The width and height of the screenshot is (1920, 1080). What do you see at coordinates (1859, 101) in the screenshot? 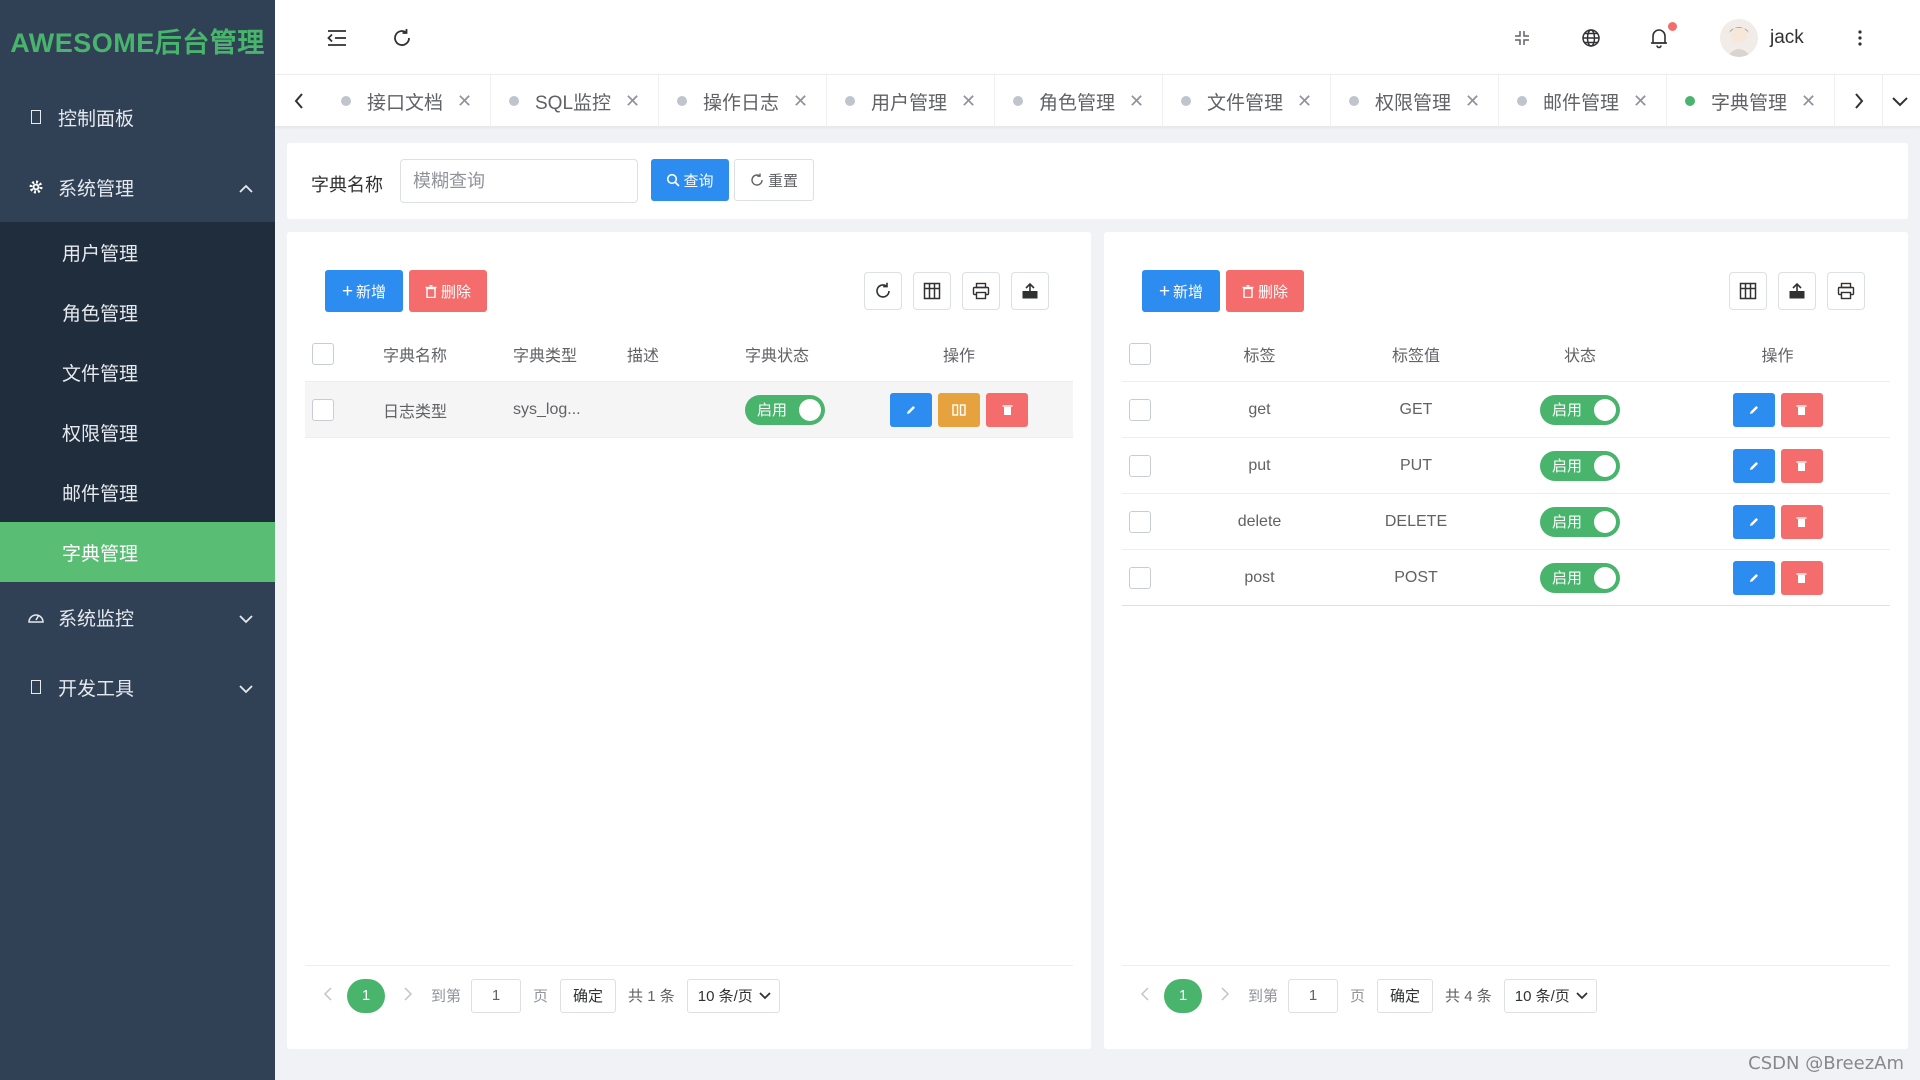
I see `tags-scroll-right-icon` at bounding box center [1859, 101].